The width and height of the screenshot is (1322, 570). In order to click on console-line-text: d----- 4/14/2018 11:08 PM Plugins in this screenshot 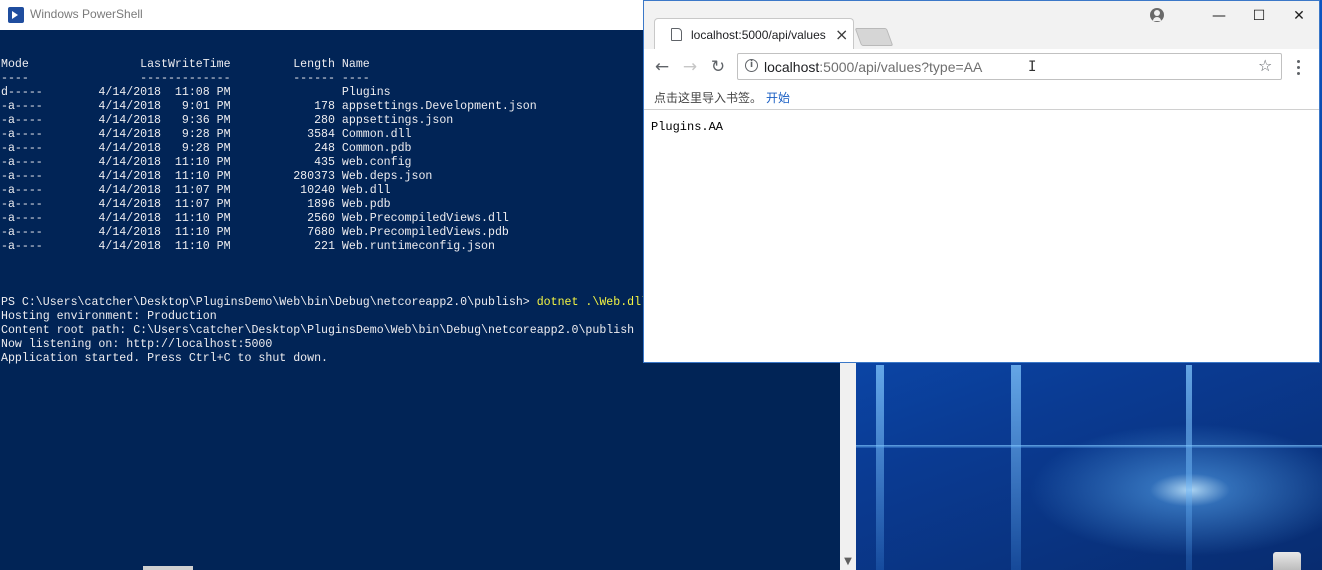, I will do `click(196, 92)`.